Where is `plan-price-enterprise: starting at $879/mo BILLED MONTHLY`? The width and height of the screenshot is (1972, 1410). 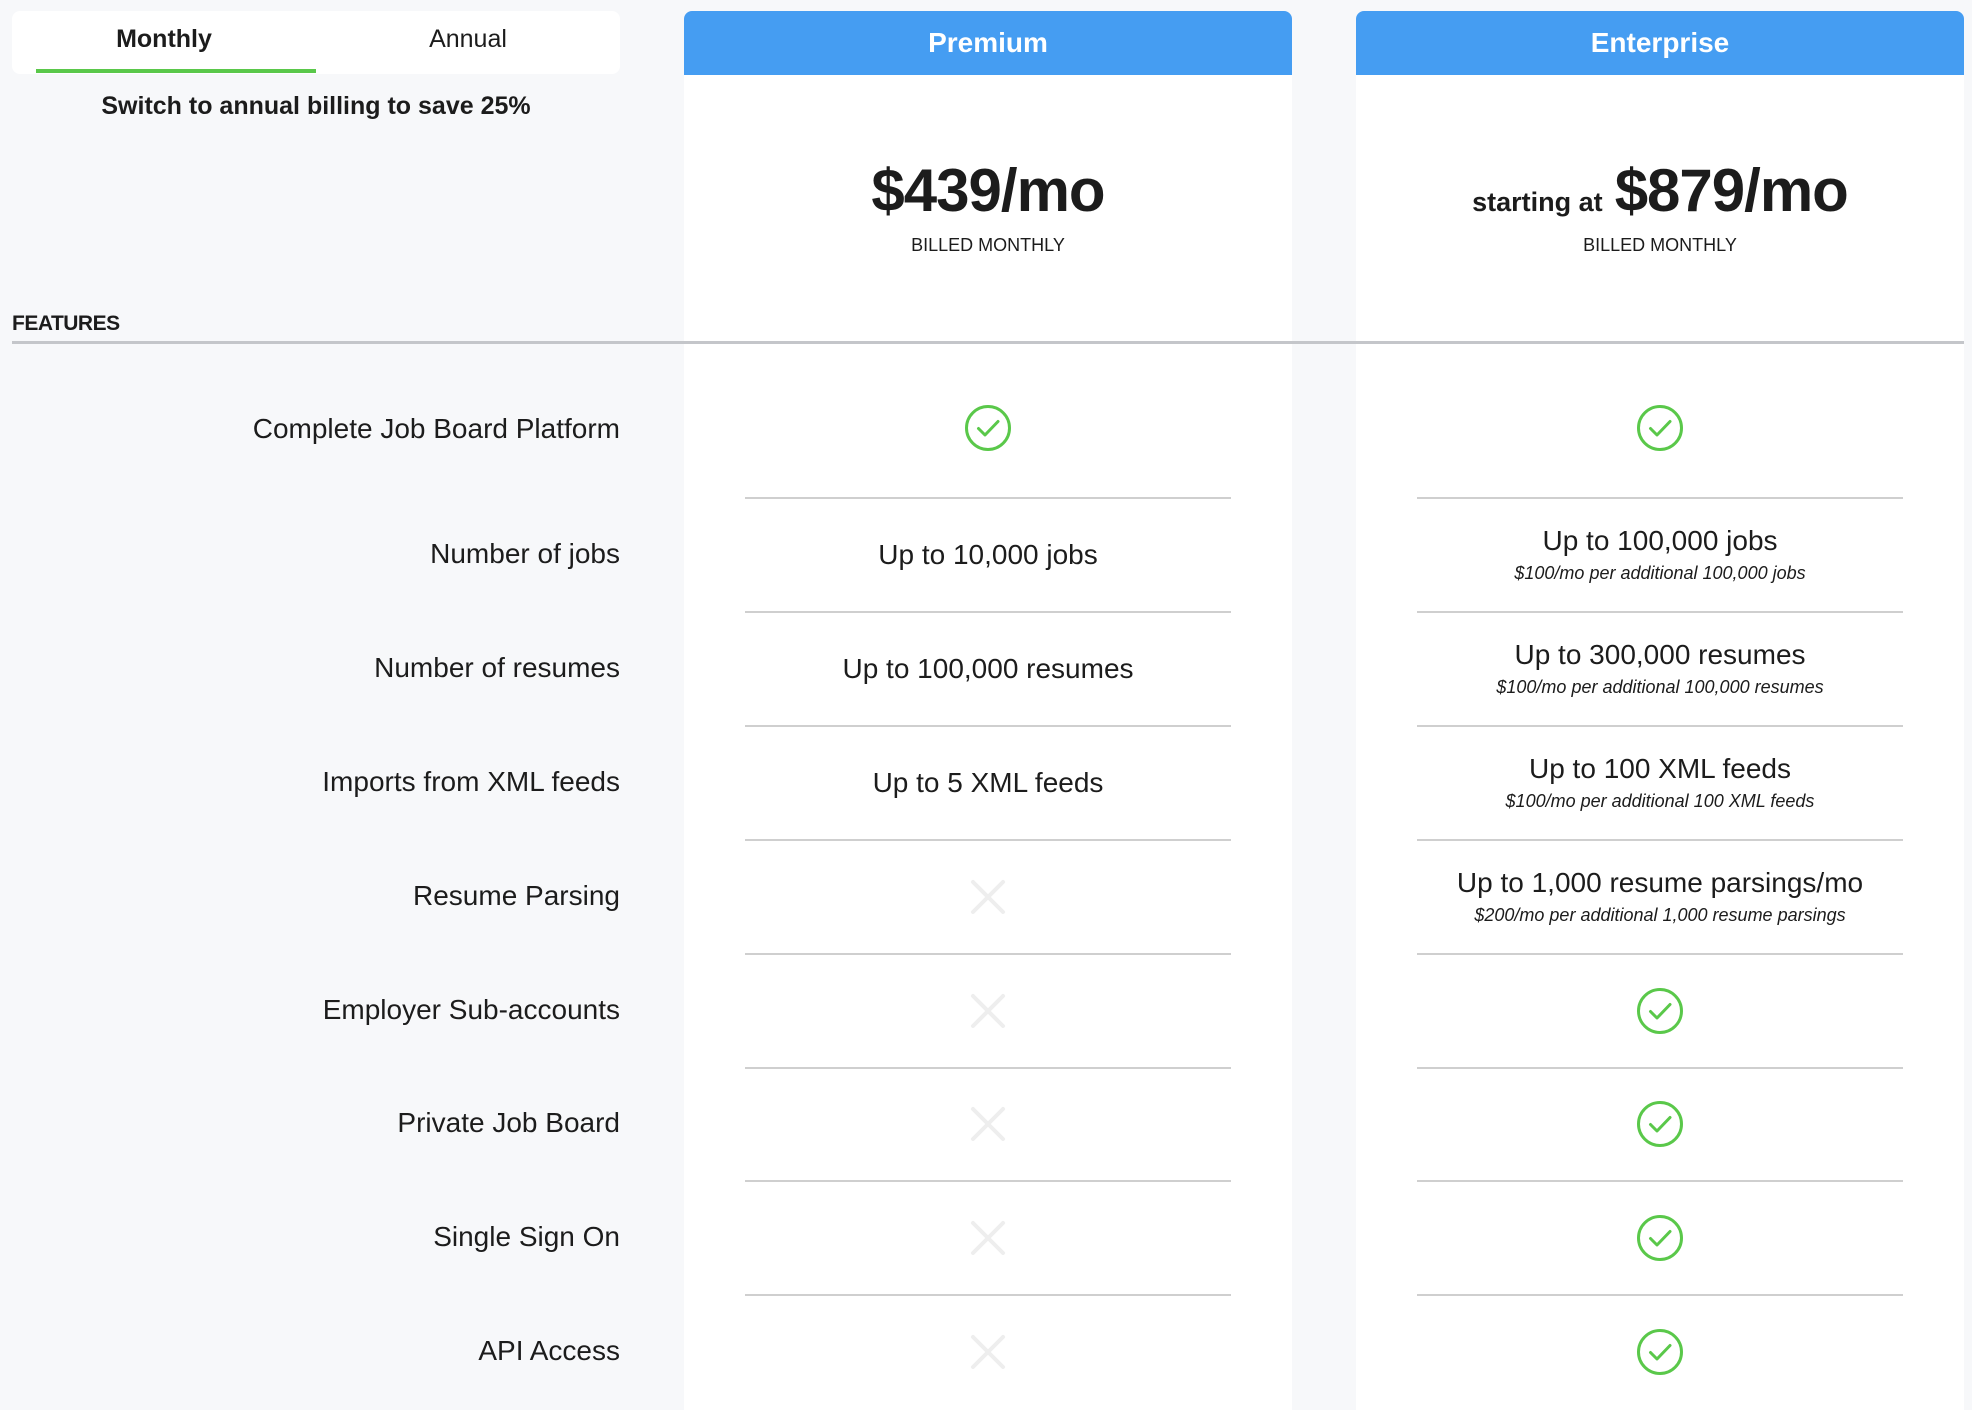
plan-price-enterprise: starting at $879/mo BILLED MONTHLY is located at coordinates (1660, 208).